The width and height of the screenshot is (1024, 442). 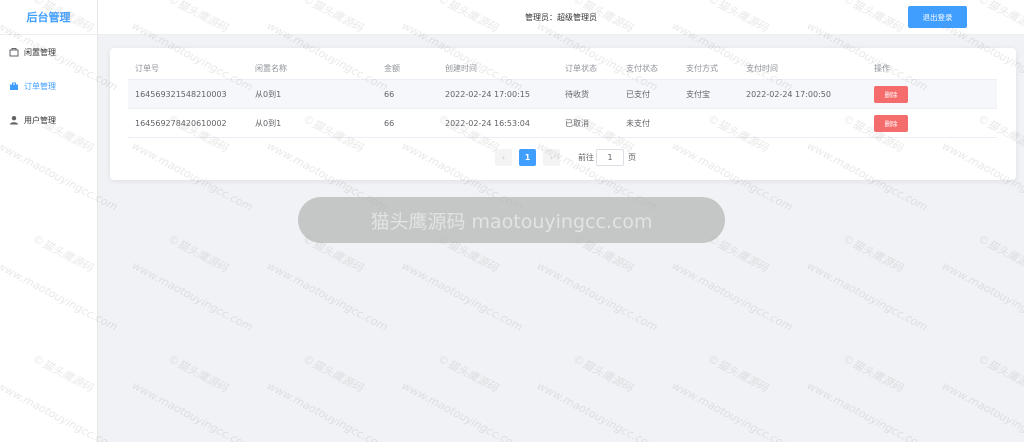 What do you see at coordinates (638, 94) in the screenshot?
I see `pay-status: 已支付` at bounding box center [638, 94].